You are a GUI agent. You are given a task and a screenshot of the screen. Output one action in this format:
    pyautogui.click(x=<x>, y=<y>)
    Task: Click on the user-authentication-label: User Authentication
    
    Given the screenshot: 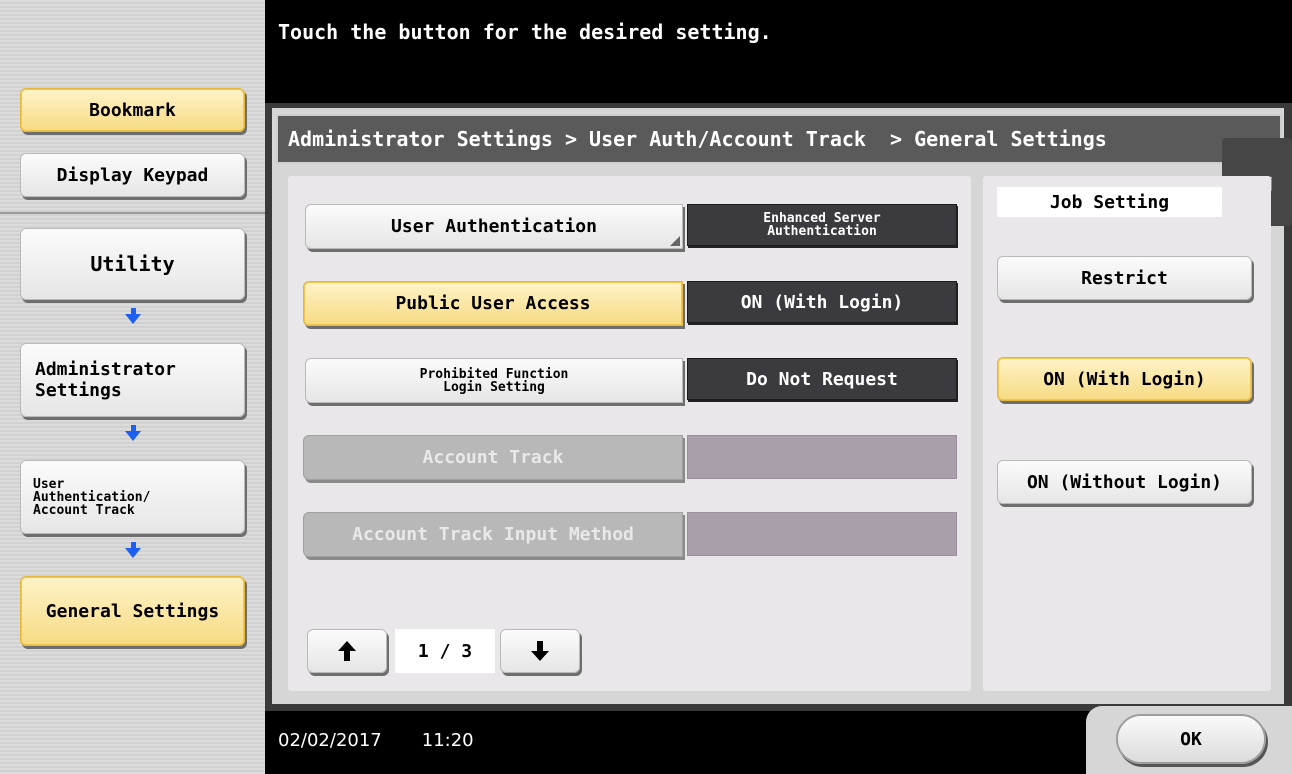 What is the action you would take?
    pyautogui.click(x=494, y=226)
    